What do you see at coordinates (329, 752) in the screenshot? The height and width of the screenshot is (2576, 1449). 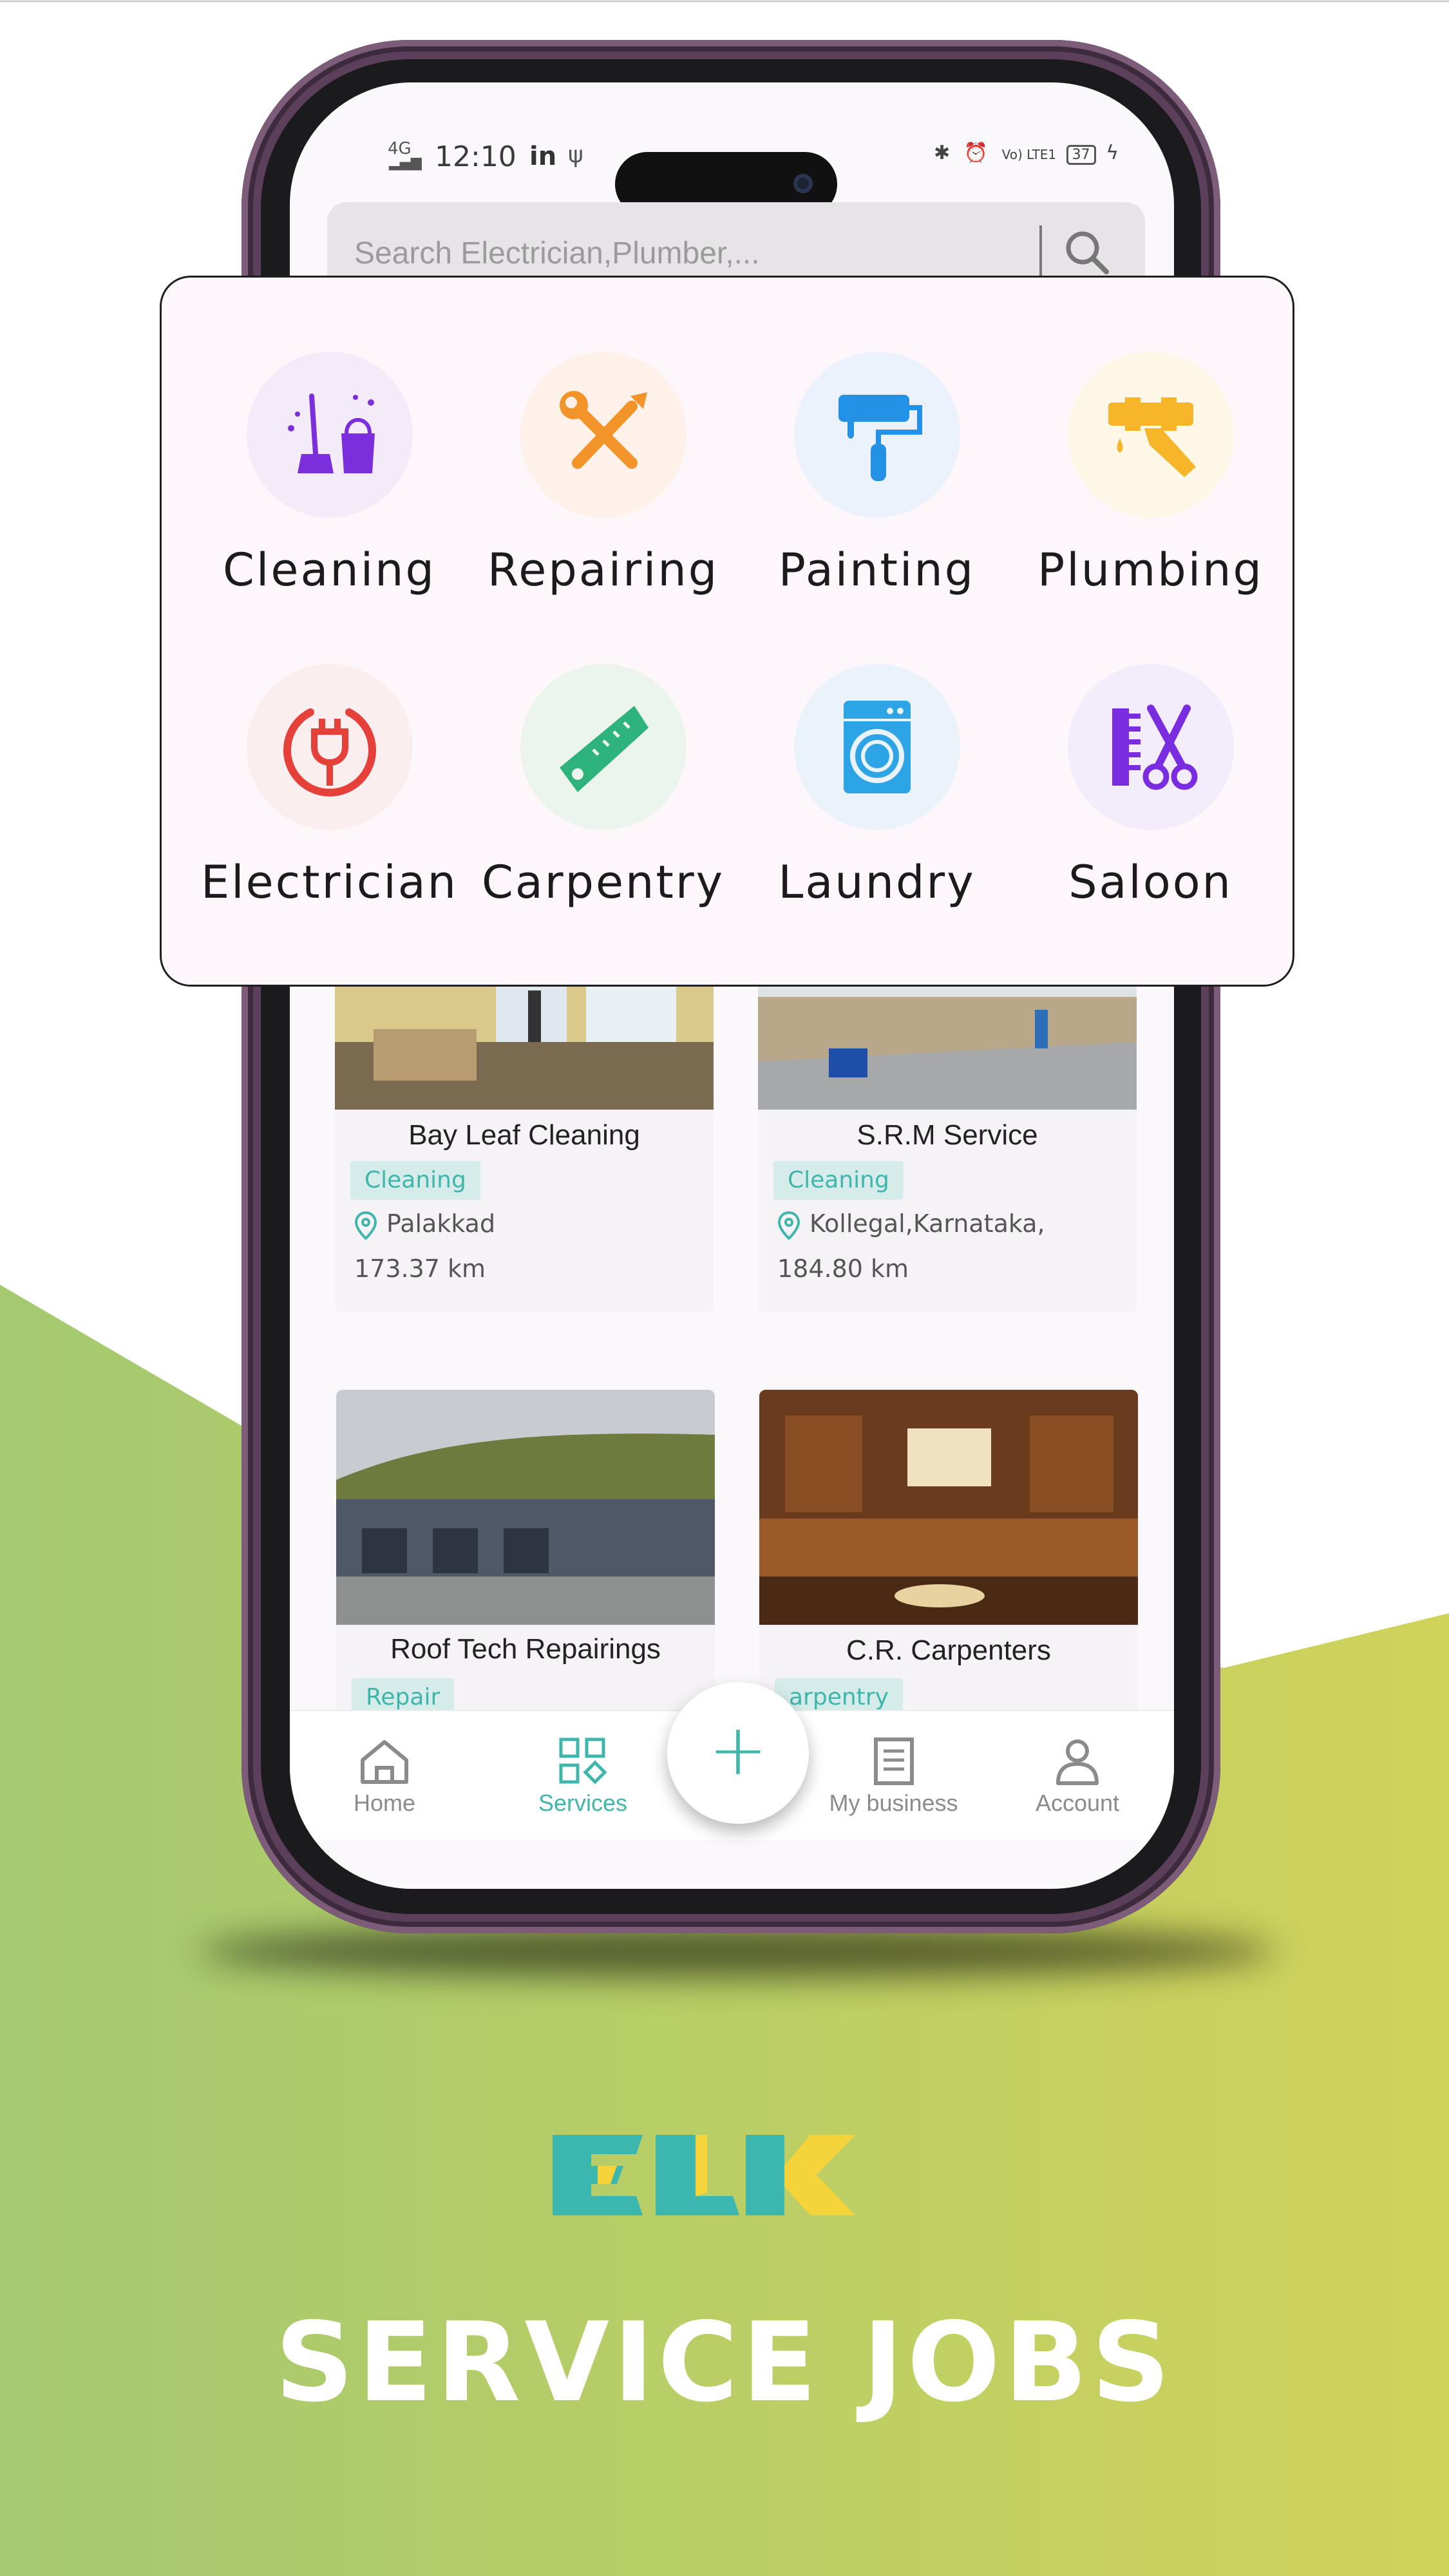 I see `plug-icon` at bounding box center [329, 752].